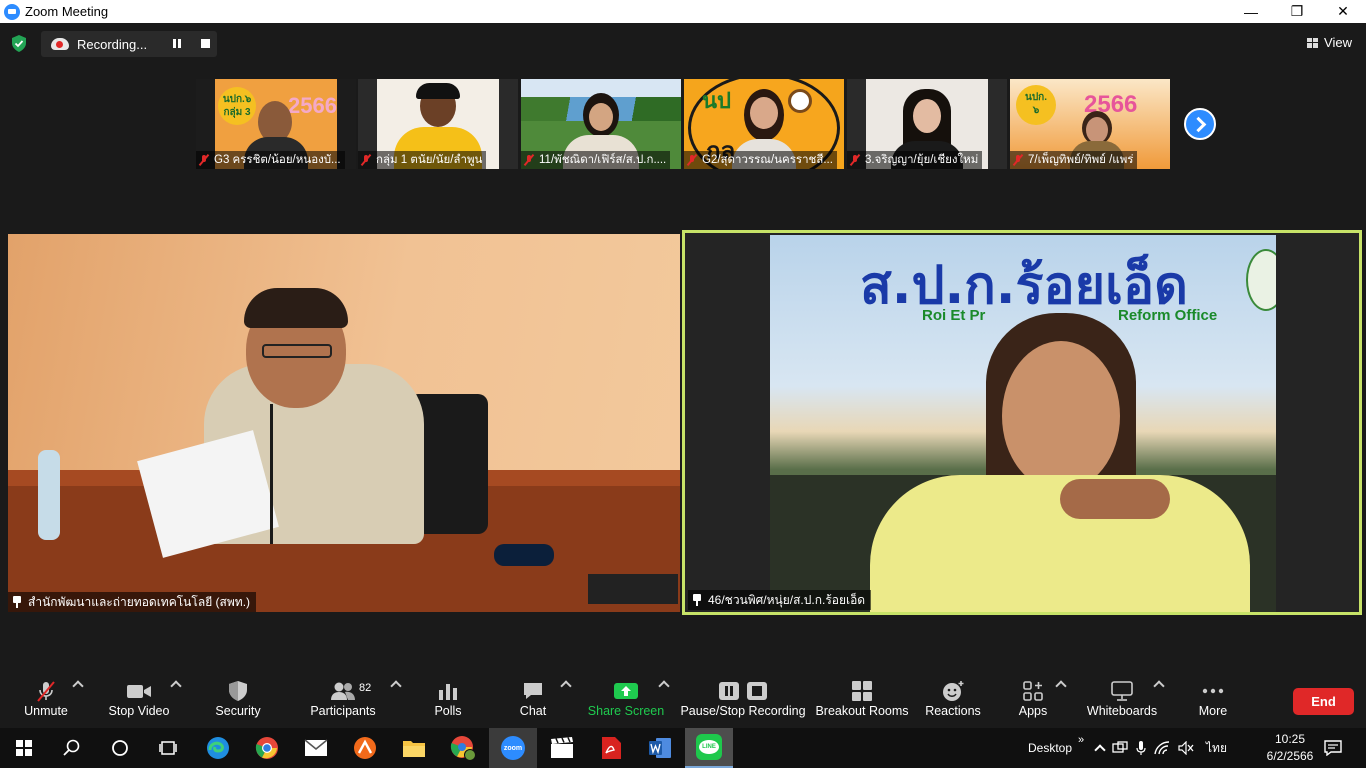 The image size is (1366, 768). What do you see at coordinates (1297, 11) in the screenshot?
I see `maximize-button: ❐` at bounding box center [1297, 11].